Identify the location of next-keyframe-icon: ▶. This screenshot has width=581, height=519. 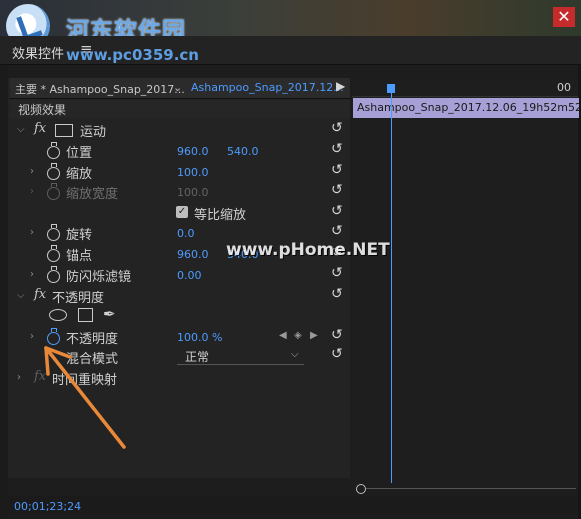
(314, 335).